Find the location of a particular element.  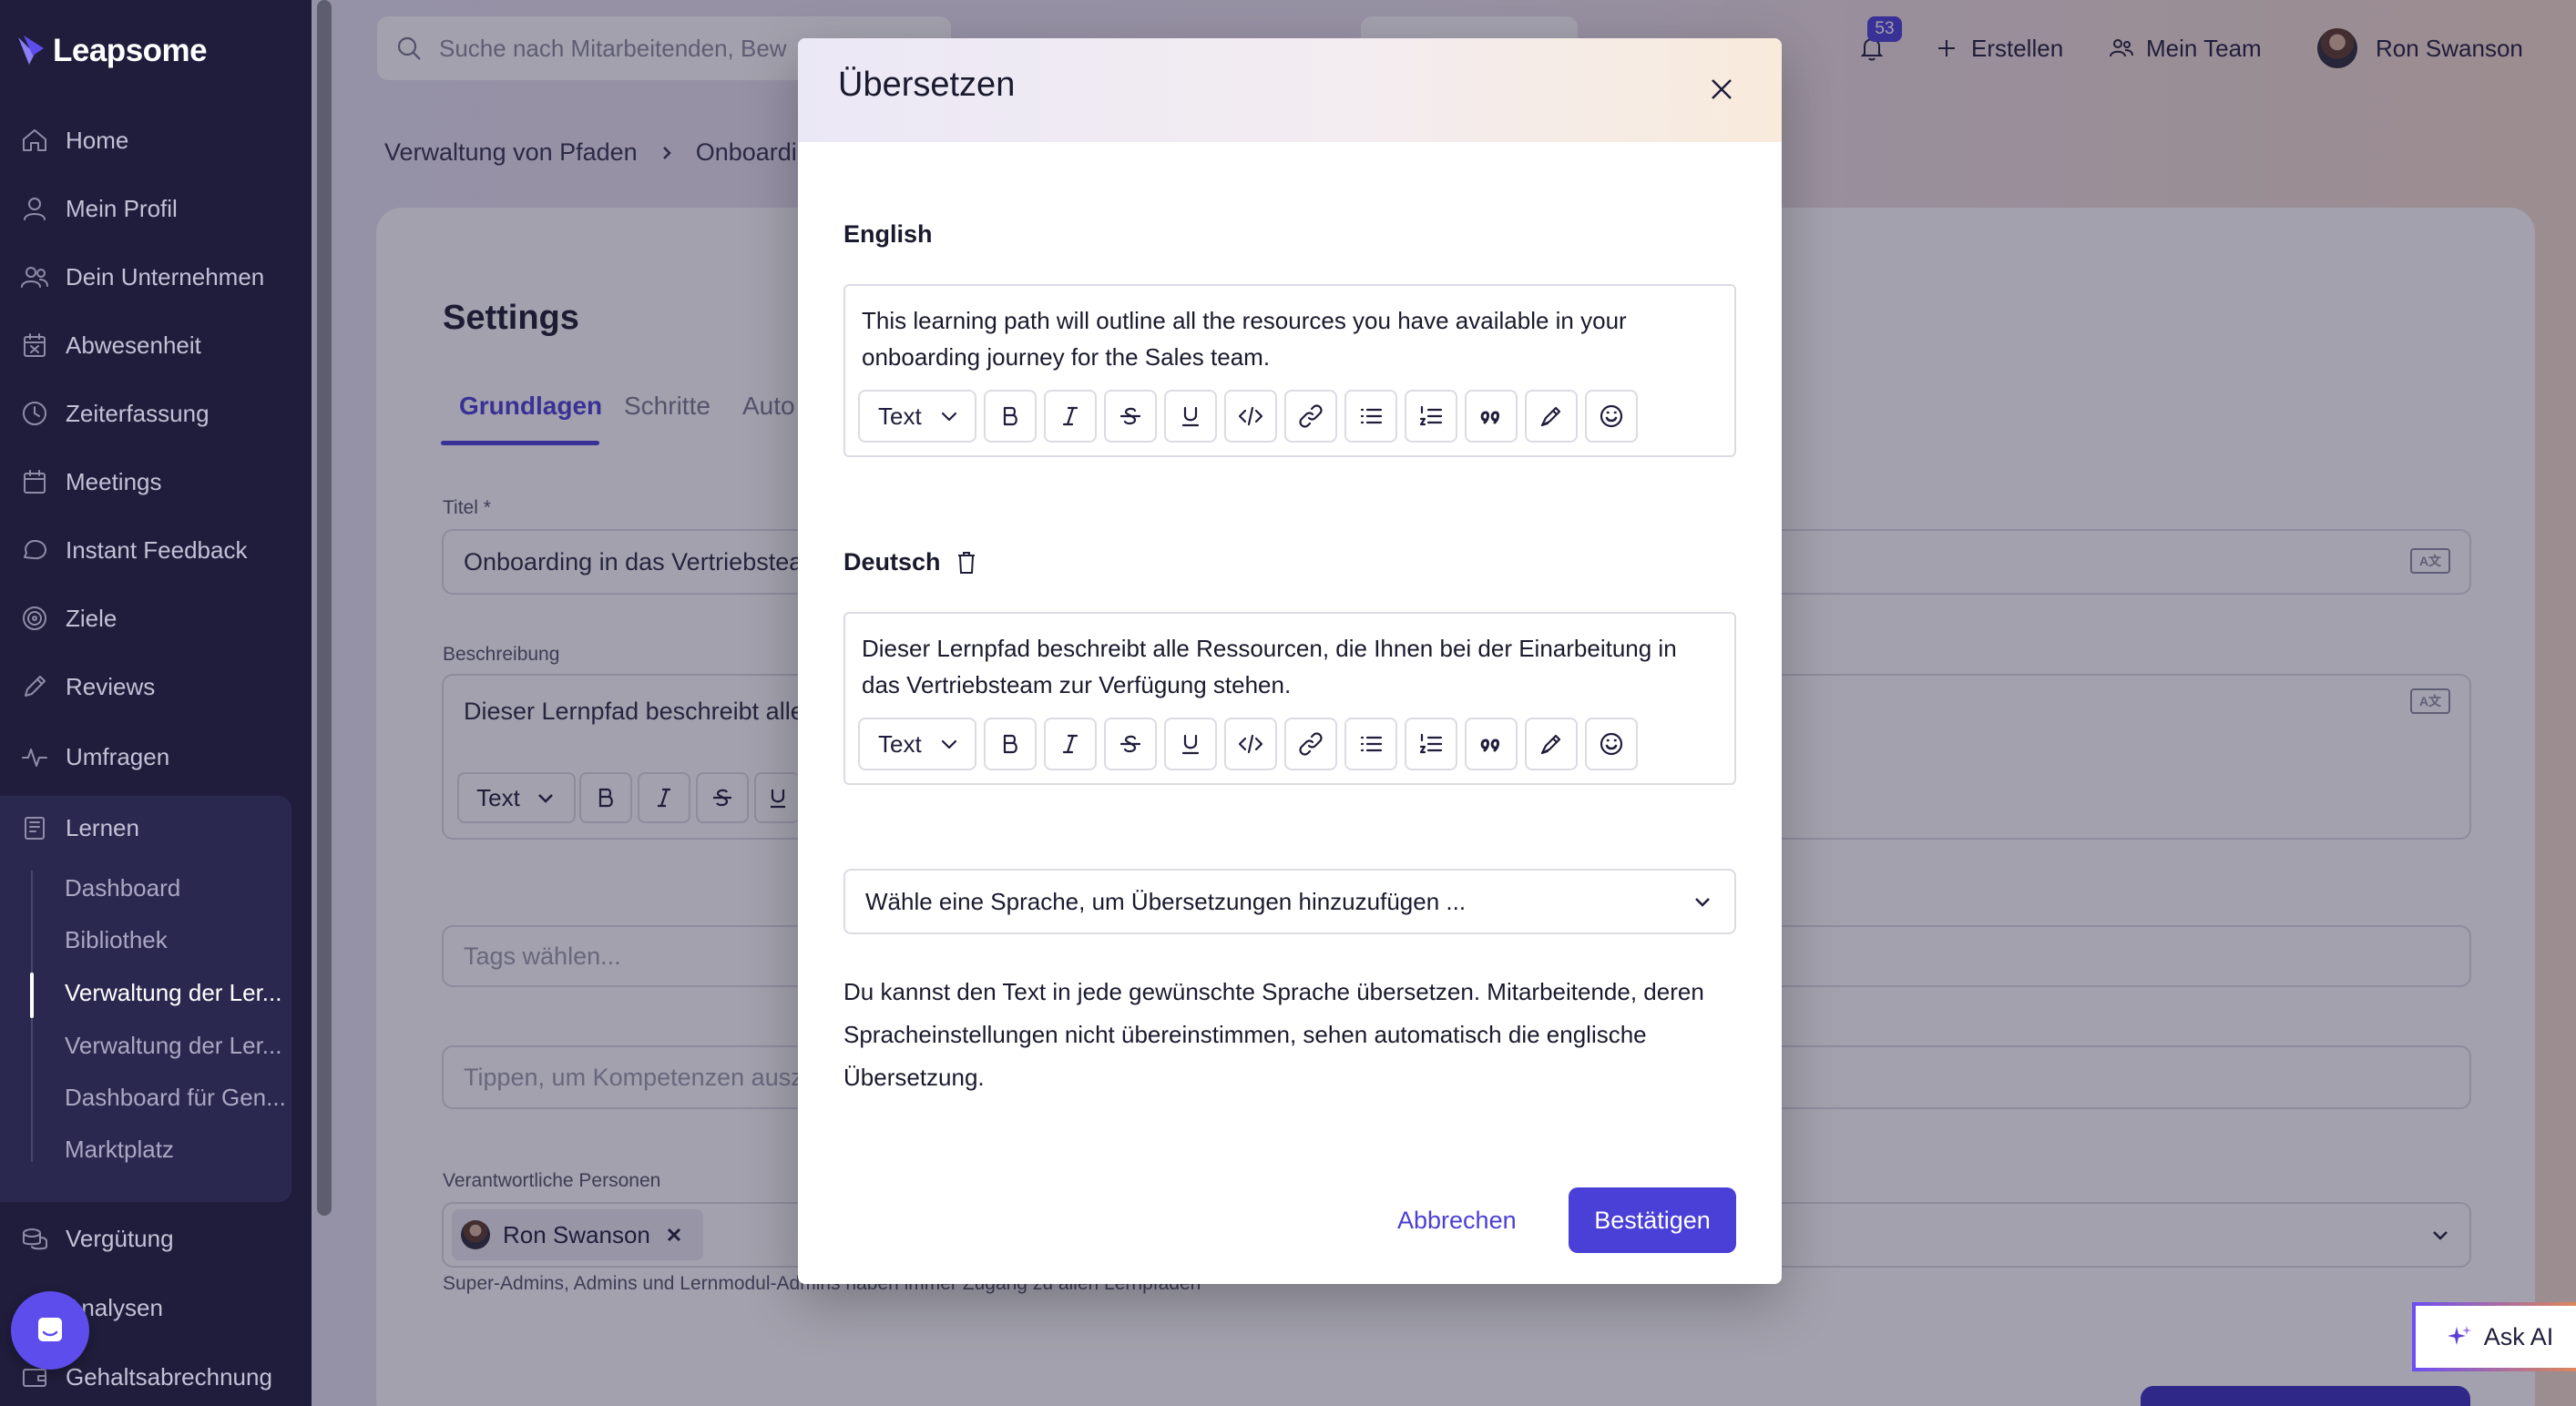

sidebar-item-label: Gehaltsabrechnung is located at coordinates (169, 1376).